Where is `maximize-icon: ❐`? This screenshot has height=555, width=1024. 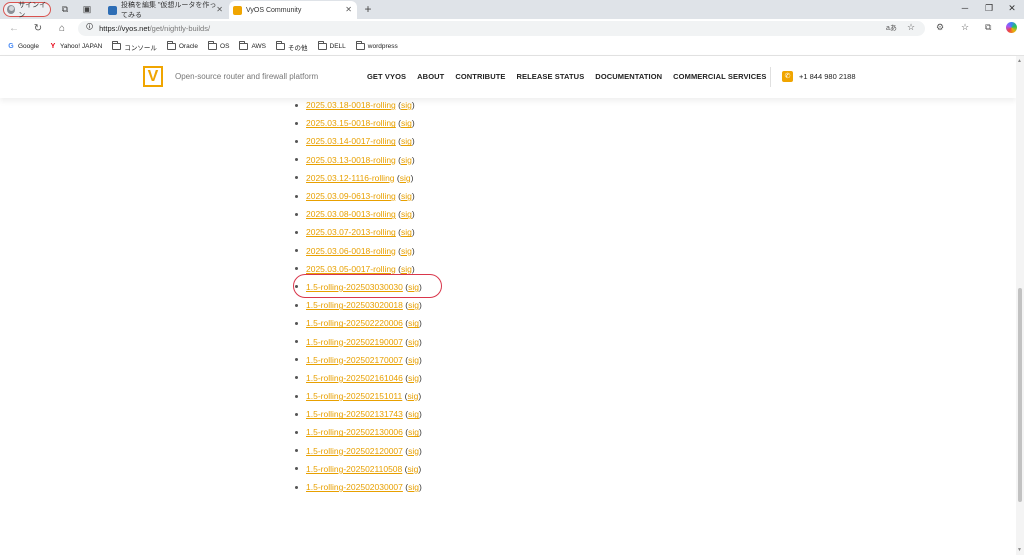 maximize-icon: ❐ is located at coordinates (989, 8).